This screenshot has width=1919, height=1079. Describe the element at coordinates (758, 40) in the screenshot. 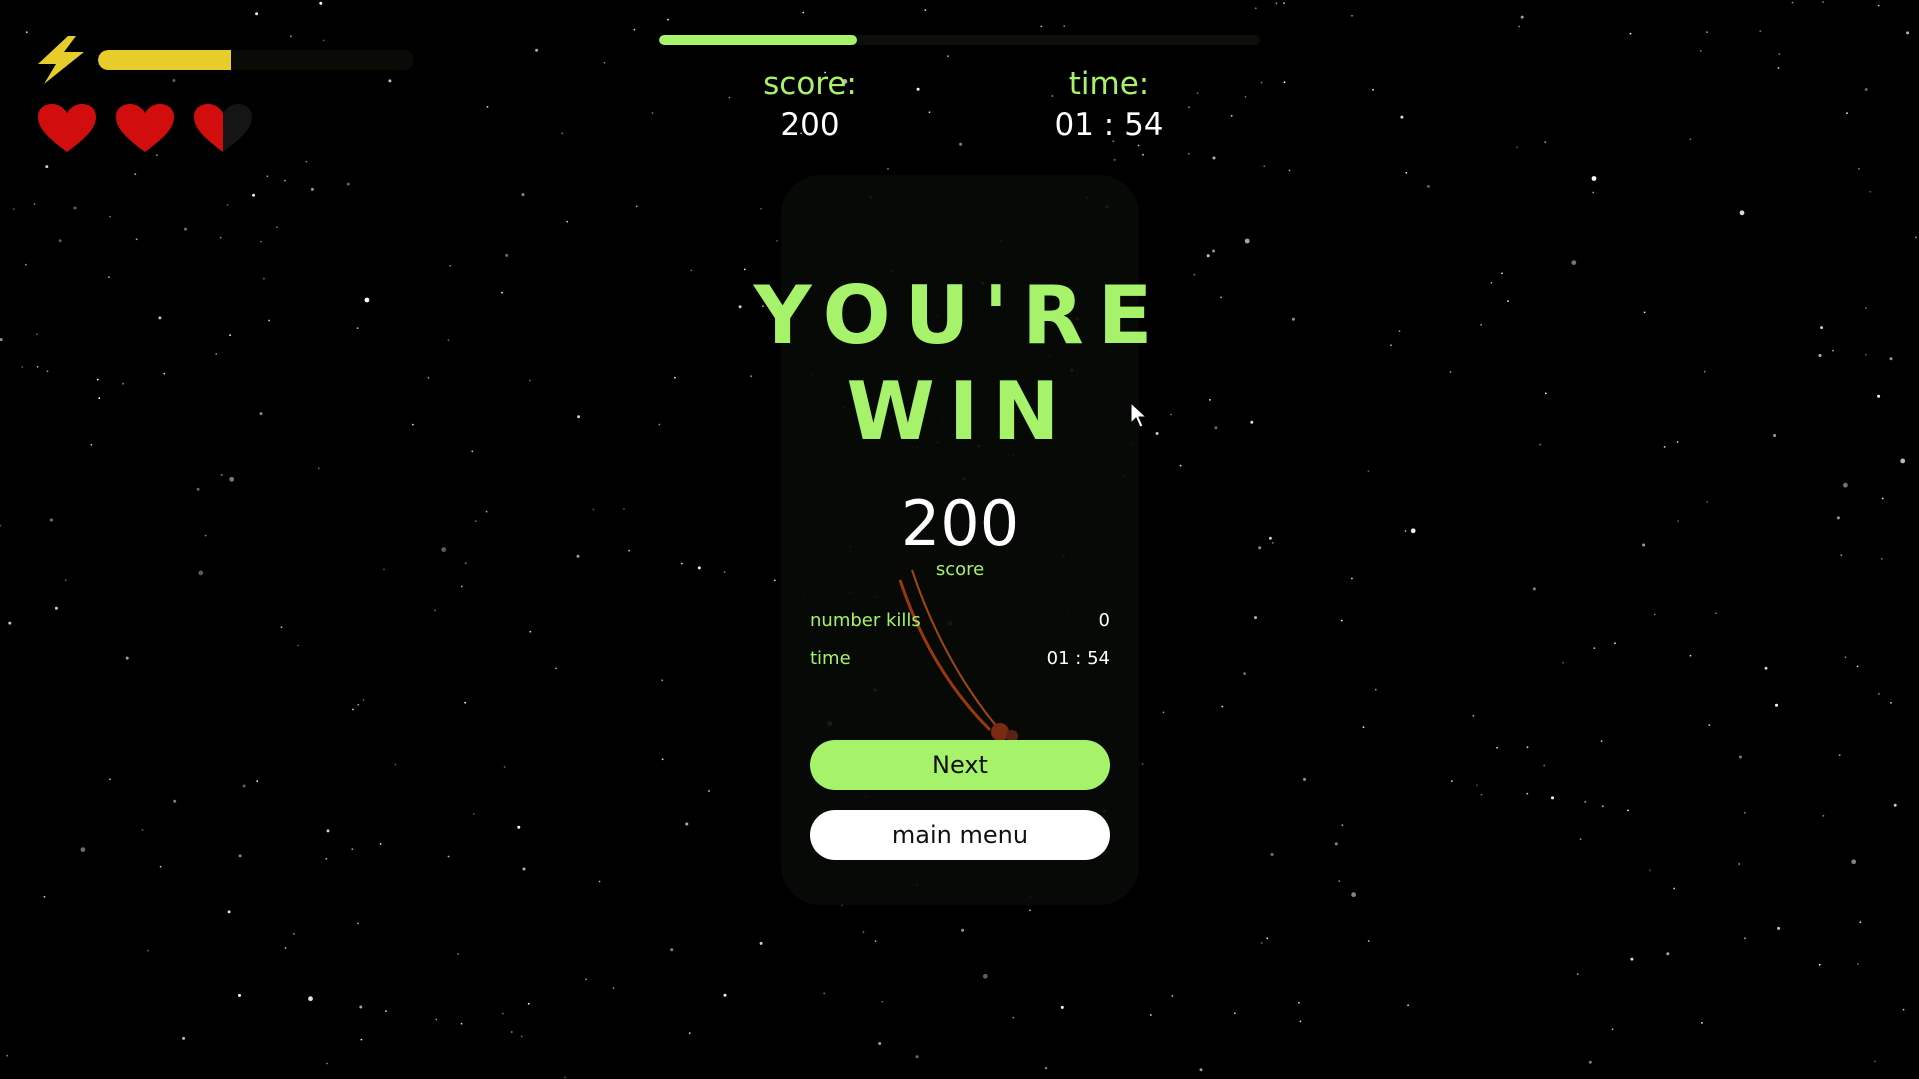

I see `level-progress-fill` at that location.